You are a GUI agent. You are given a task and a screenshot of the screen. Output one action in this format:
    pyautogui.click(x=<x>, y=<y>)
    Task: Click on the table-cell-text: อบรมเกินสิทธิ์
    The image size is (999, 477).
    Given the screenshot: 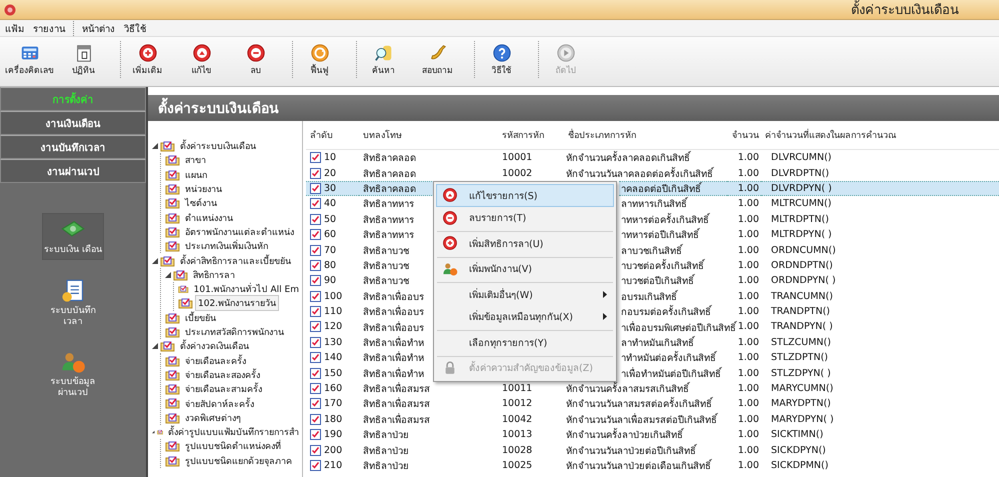 What is the action you would take?
    pyautogui.click(x=649, y=296)
    